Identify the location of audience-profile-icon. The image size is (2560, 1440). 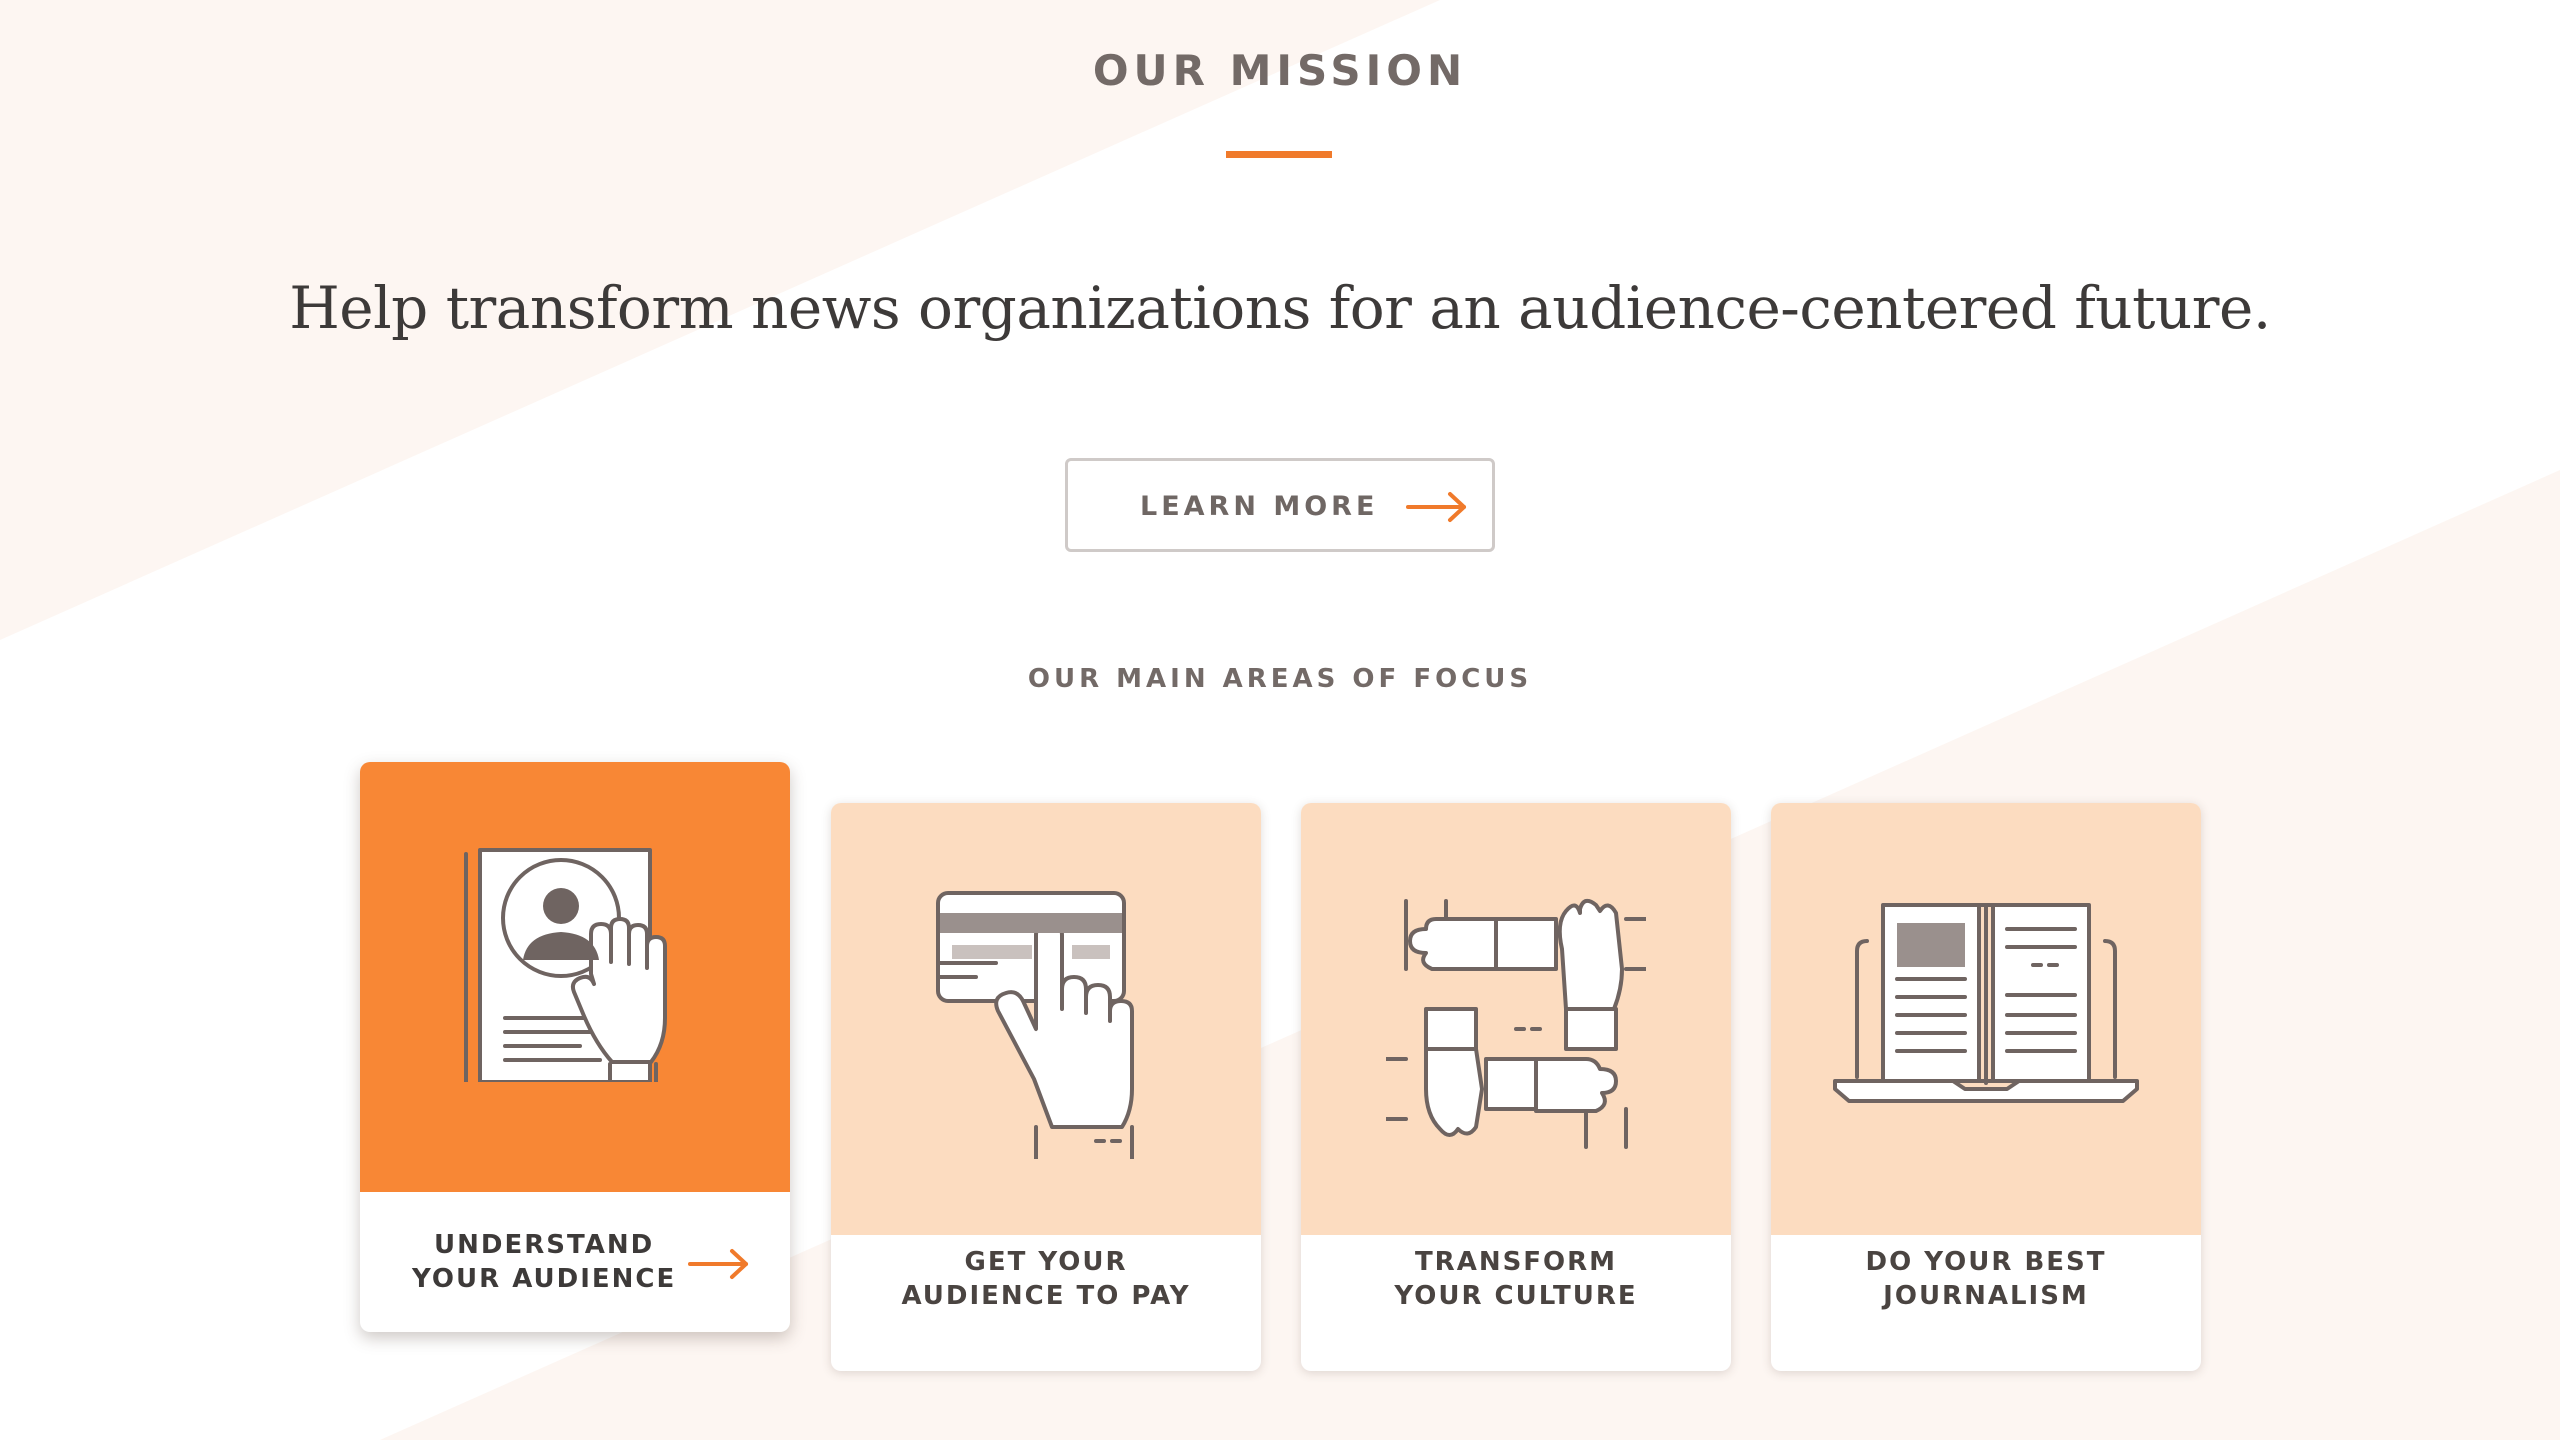
(565, 965).